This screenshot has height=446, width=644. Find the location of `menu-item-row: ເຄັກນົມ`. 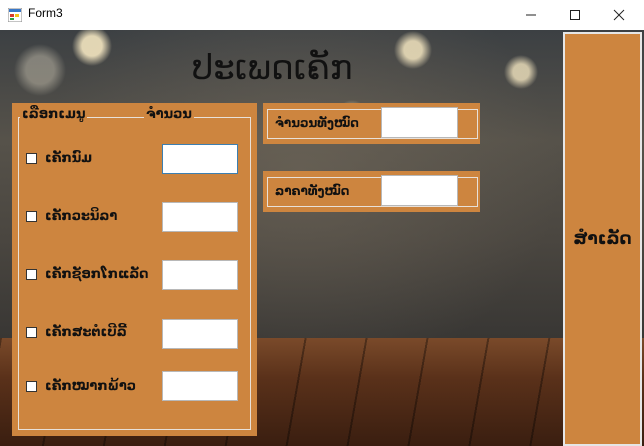

menu-item-row: ເຄັກນົມ is located at coordinates (59, 158).